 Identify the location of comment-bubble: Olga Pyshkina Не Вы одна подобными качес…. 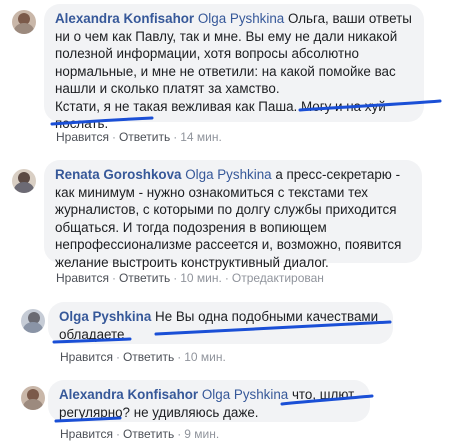
(220, 323).